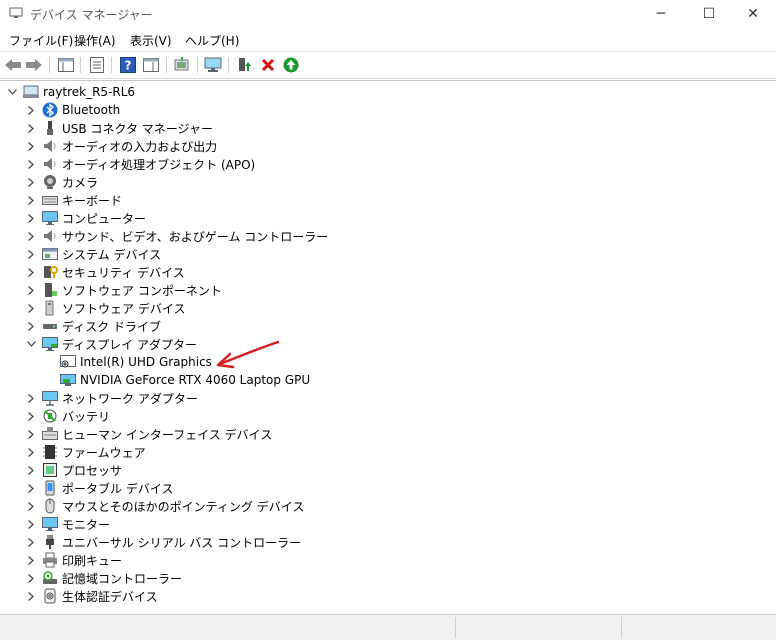 This screenshot has height=640, width=776. What do you see at coordinates (244, 65) in the screenshot?
I see `update-driver-button` at bounding box center [244, 65].